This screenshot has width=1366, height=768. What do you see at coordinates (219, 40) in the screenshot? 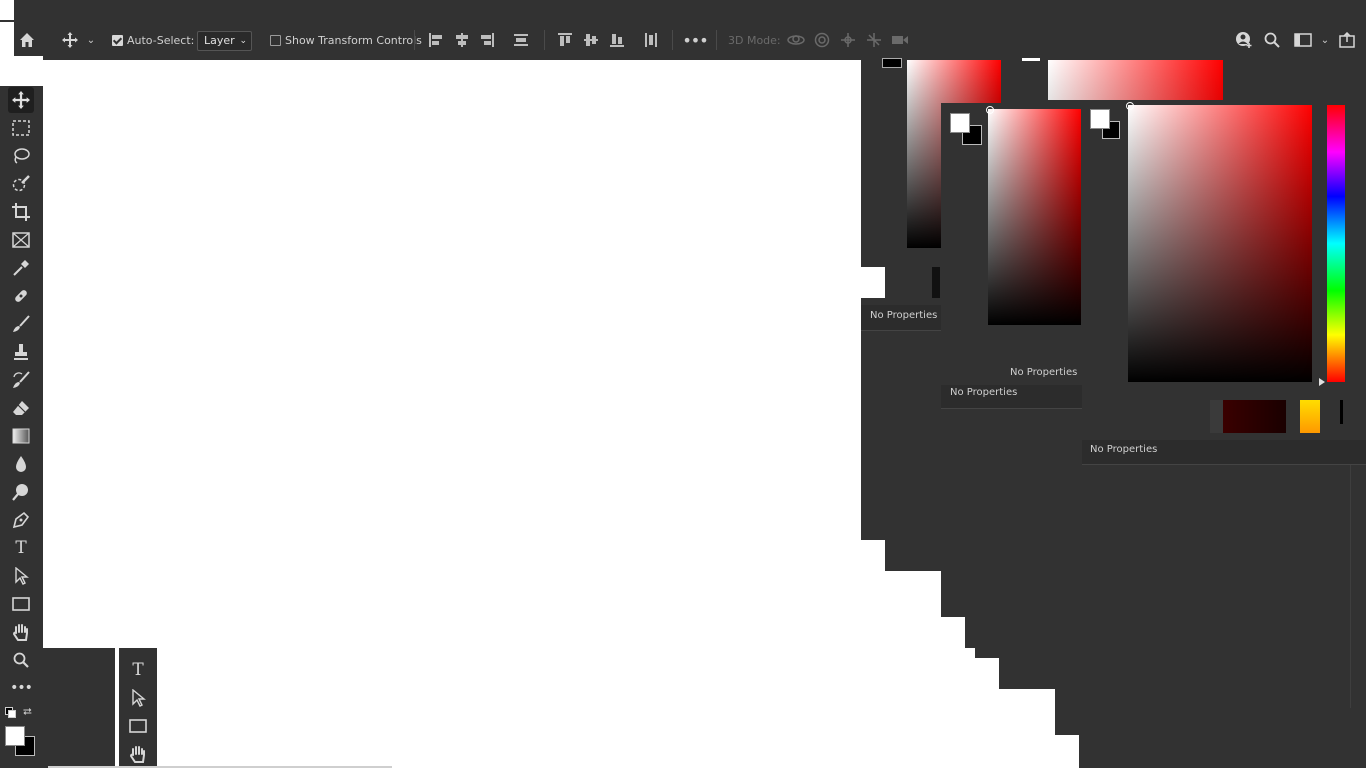
I see `layer-dropdown-value: Layer` at bounding box center [219, 40].